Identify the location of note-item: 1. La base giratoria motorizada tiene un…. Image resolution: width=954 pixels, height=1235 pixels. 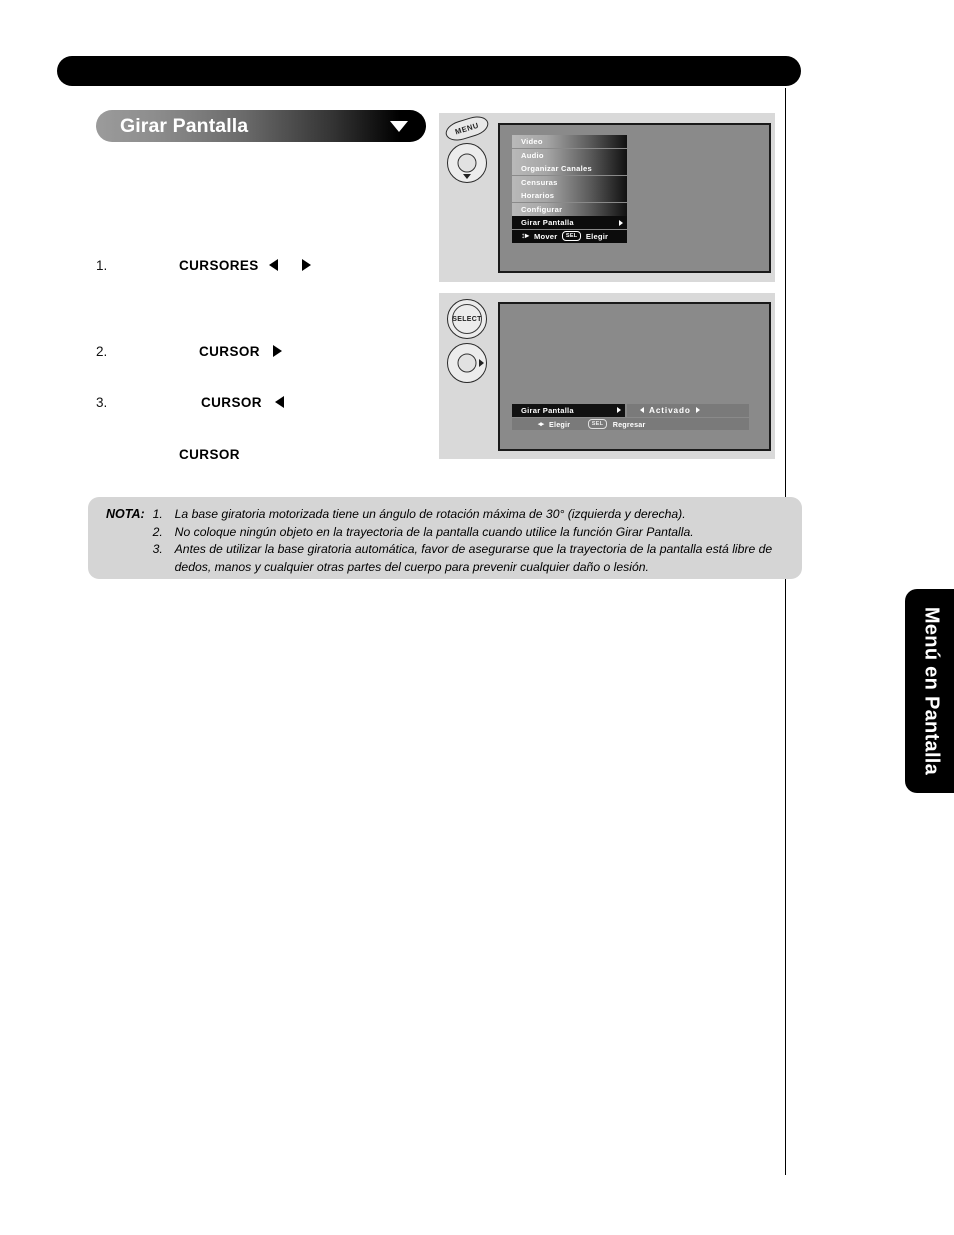
(470, 515).